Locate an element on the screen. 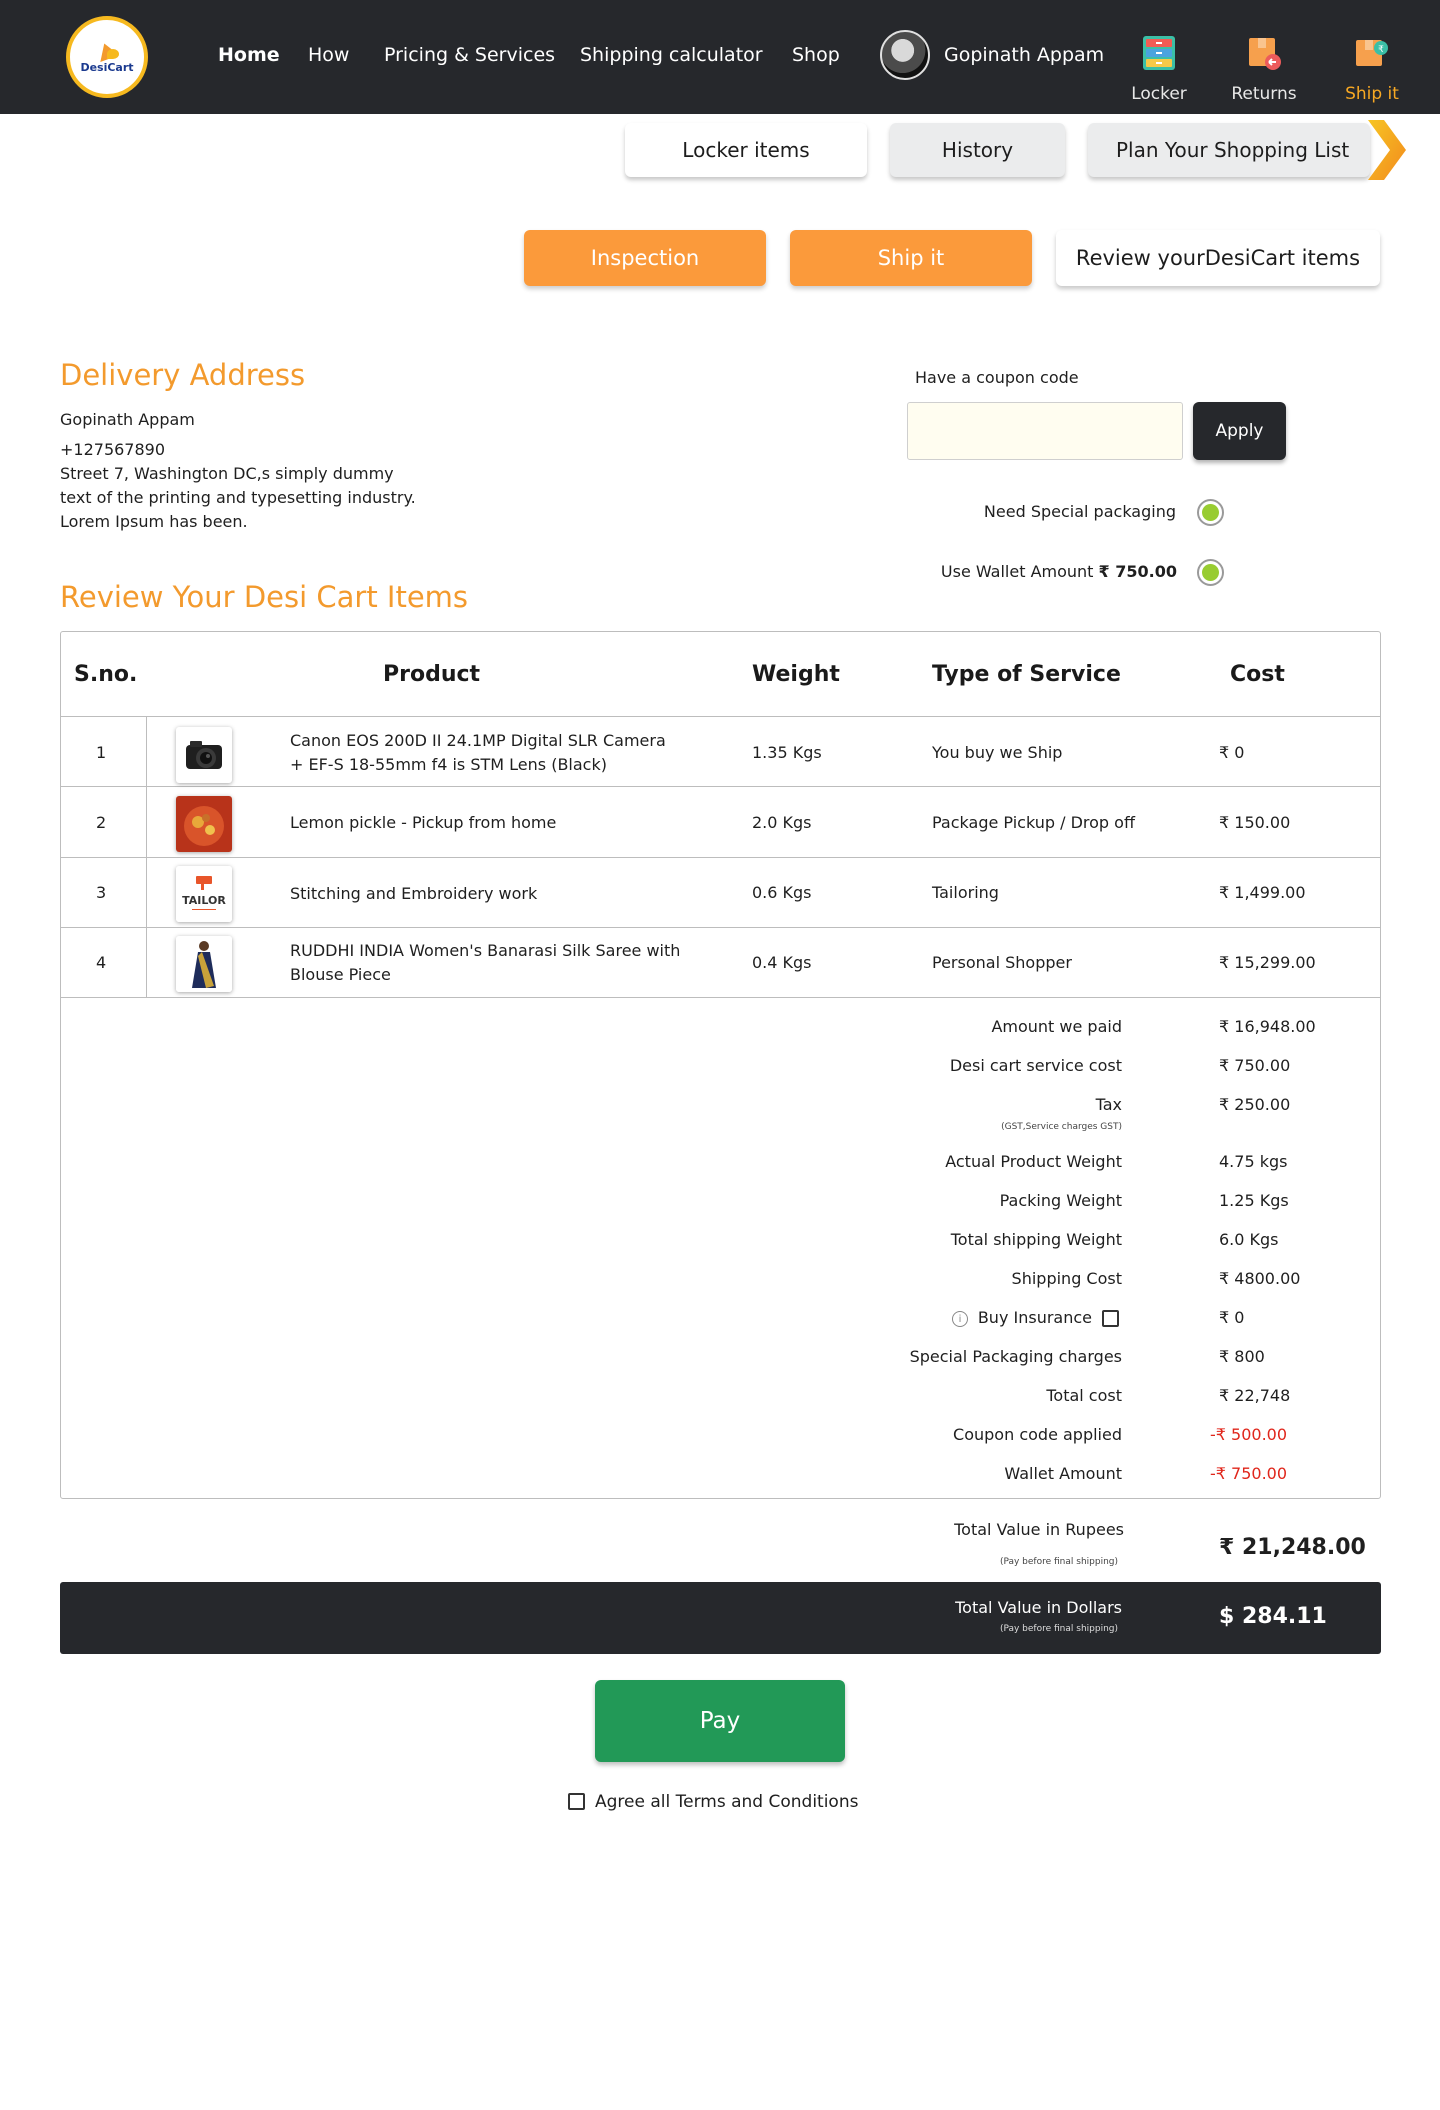 Image resolution: width=1440 pixels, height=2110 pixels. row-4-weight: 0.4 Kgs is located at coordinates (782, 962).